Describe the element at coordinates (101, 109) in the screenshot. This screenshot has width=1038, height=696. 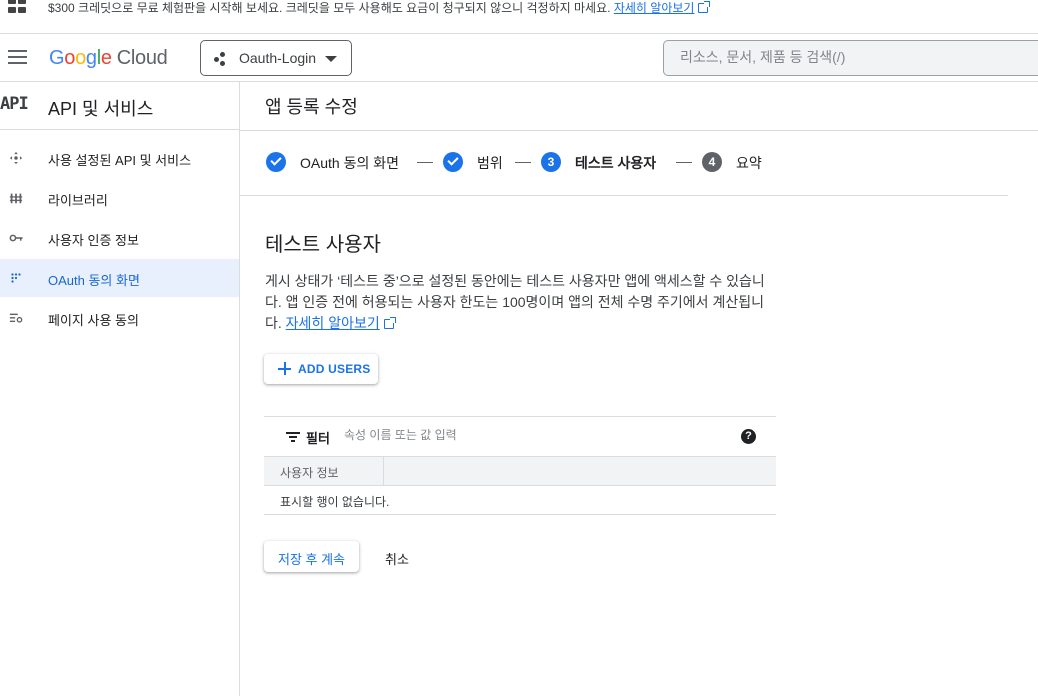
I see `sidebar-title: API 및 서비스` at that location.